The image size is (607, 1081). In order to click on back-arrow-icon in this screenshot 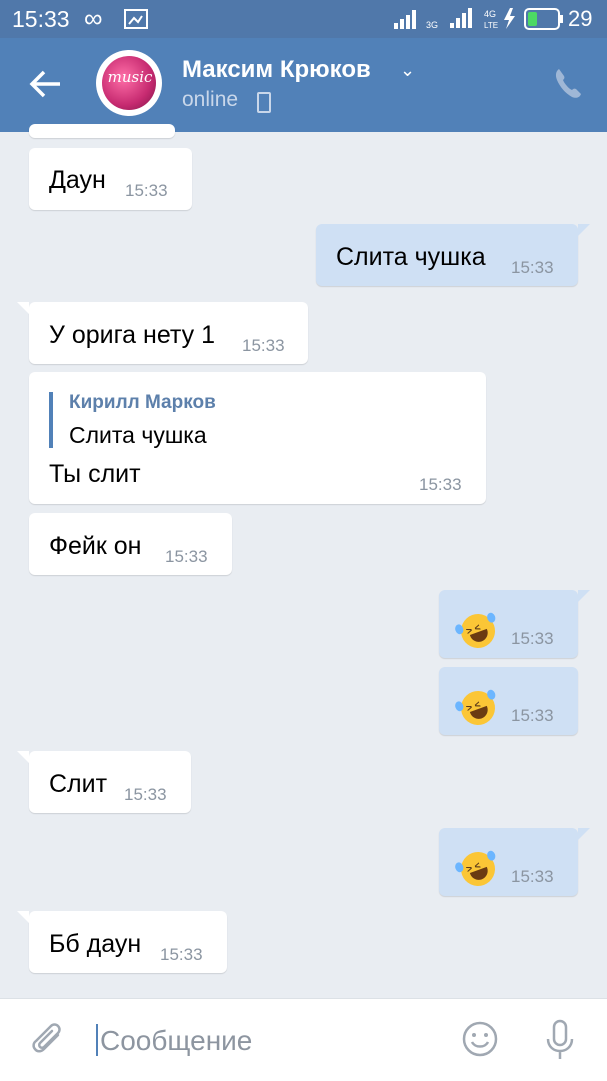, I will do `click(44, 84)`.